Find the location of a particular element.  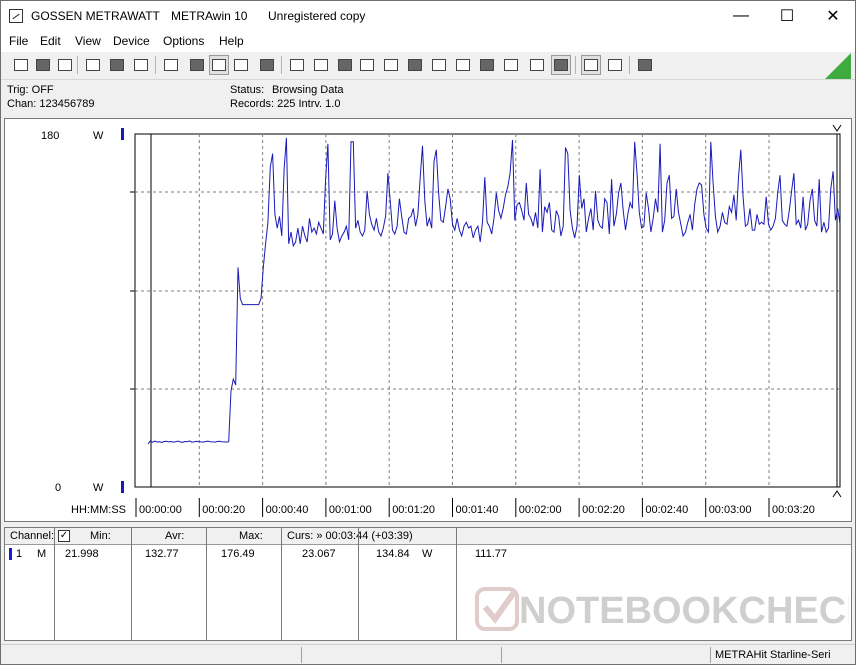

close-button: ✕ is located at coordinates (833, 16).